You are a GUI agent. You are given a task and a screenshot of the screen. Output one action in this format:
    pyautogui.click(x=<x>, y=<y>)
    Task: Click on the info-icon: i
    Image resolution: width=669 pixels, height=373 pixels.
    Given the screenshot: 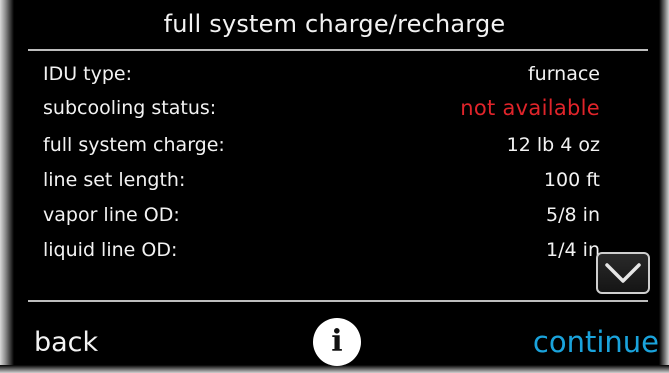 What is the action you would take?
    pyautogui.click(x=337, y=341)
    